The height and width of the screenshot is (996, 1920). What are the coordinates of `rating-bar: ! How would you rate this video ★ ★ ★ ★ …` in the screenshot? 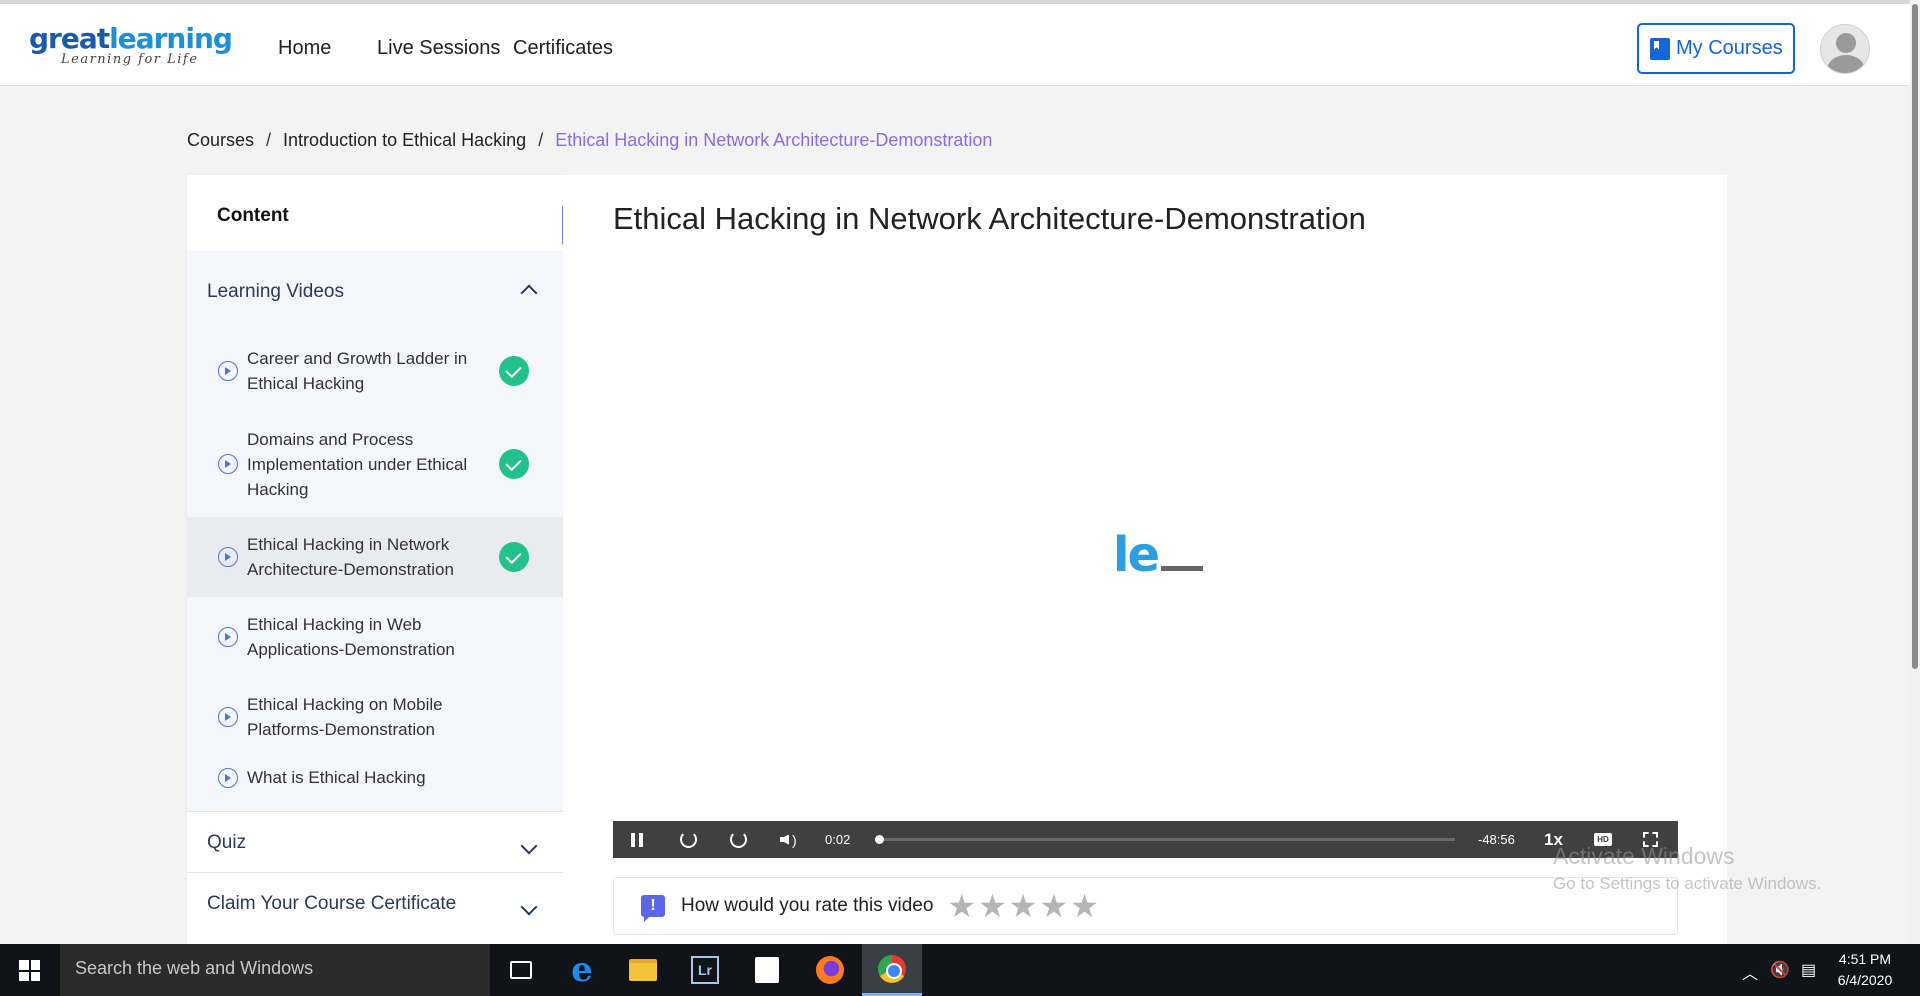 It's located at (1145, 906).